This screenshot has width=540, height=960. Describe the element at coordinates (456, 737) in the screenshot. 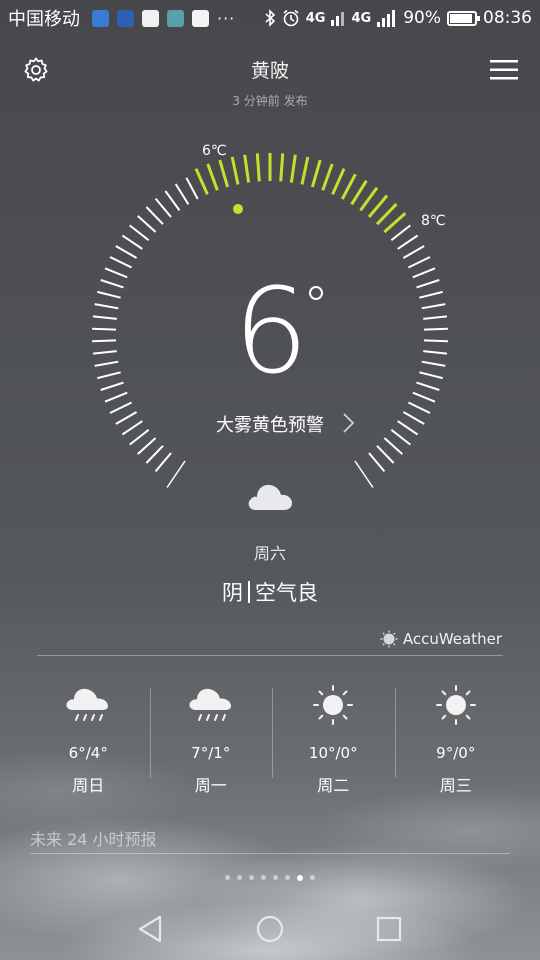

I see `forecast-day: 9°/0° 周三` at that location.